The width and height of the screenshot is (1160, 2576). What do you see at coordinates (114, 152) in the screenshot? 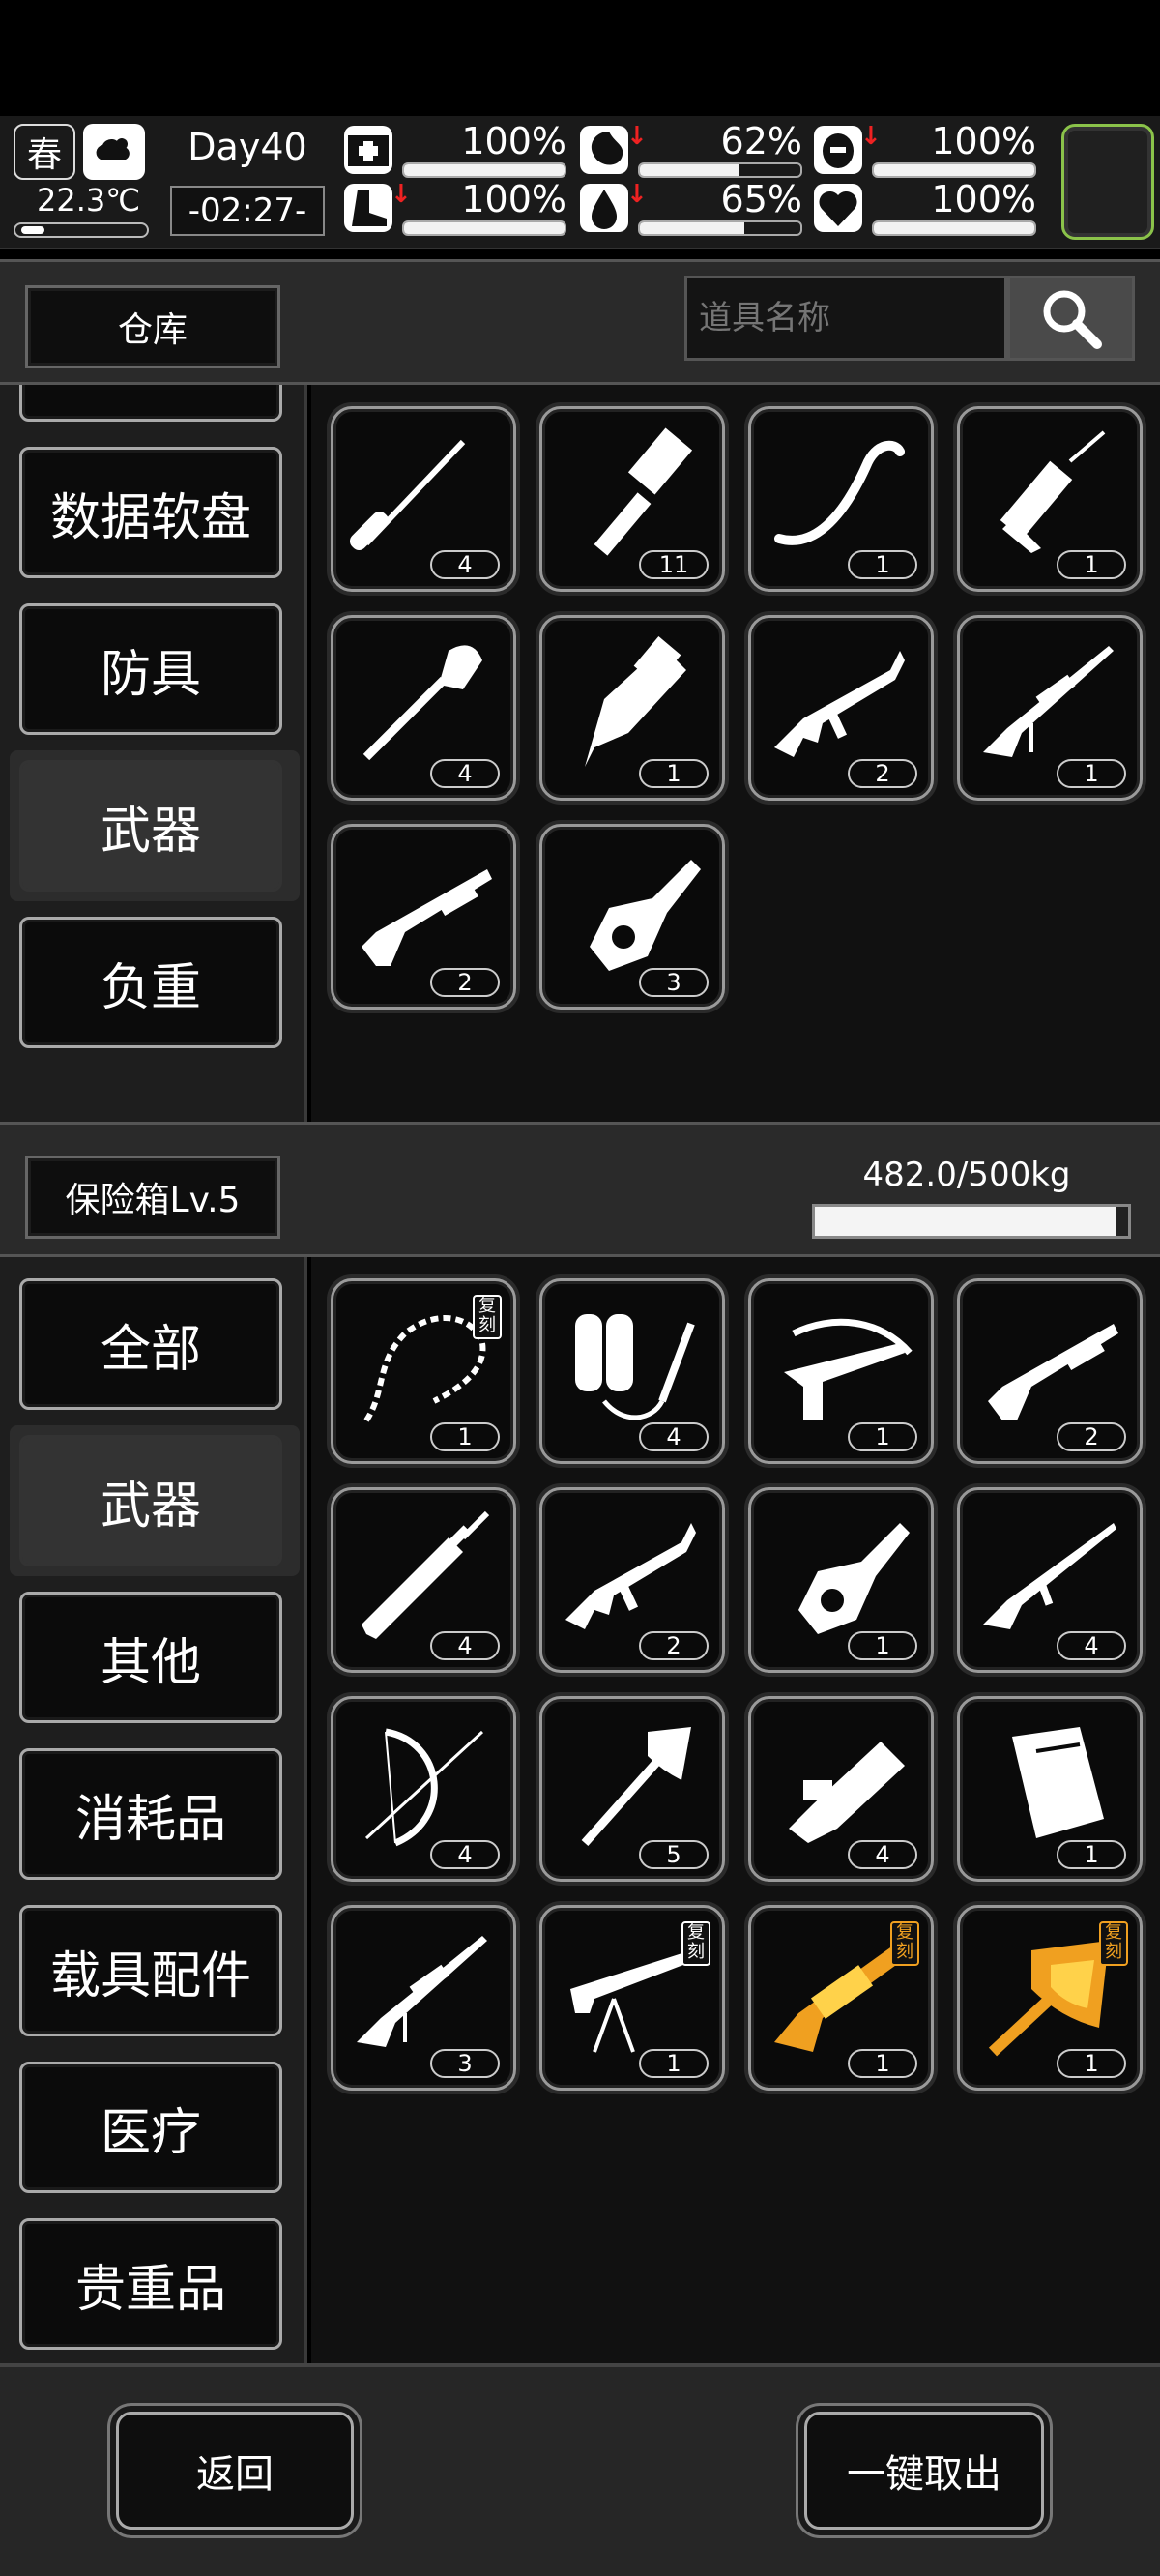
I see `weather-icon` at bounding box center [114, 152].